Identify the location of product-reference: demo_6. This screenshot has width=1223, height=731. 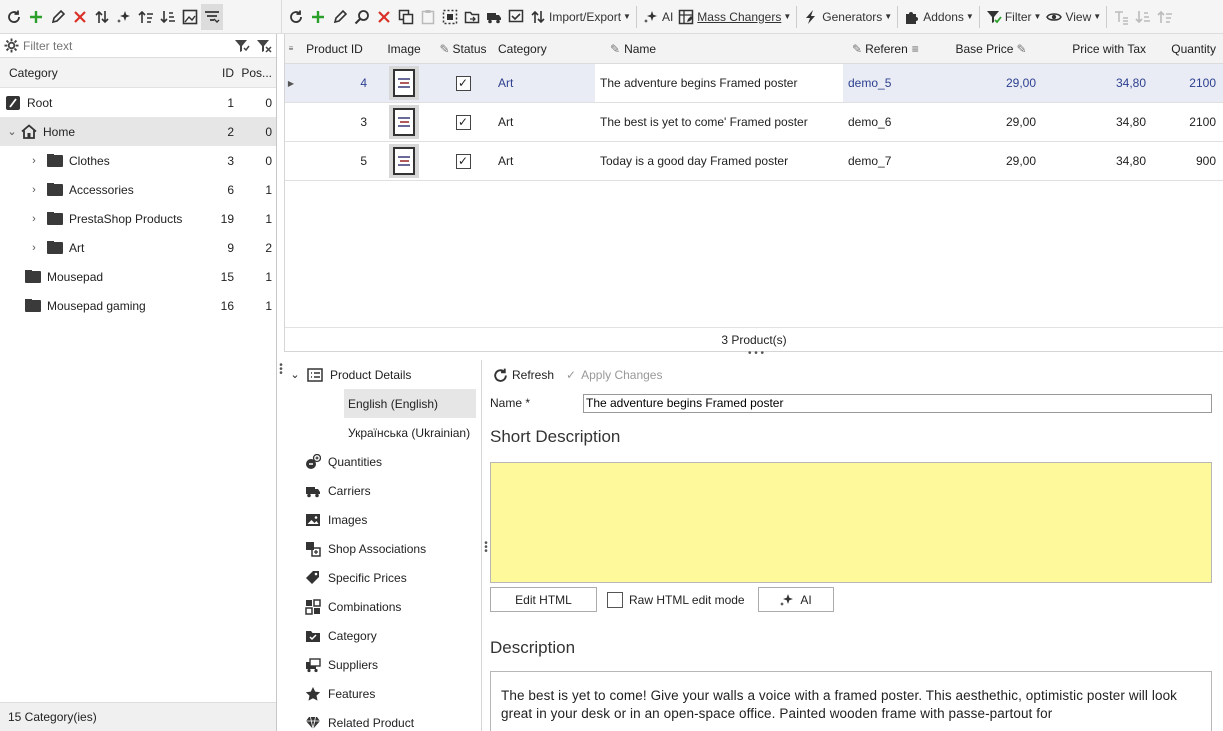
(892, 122).